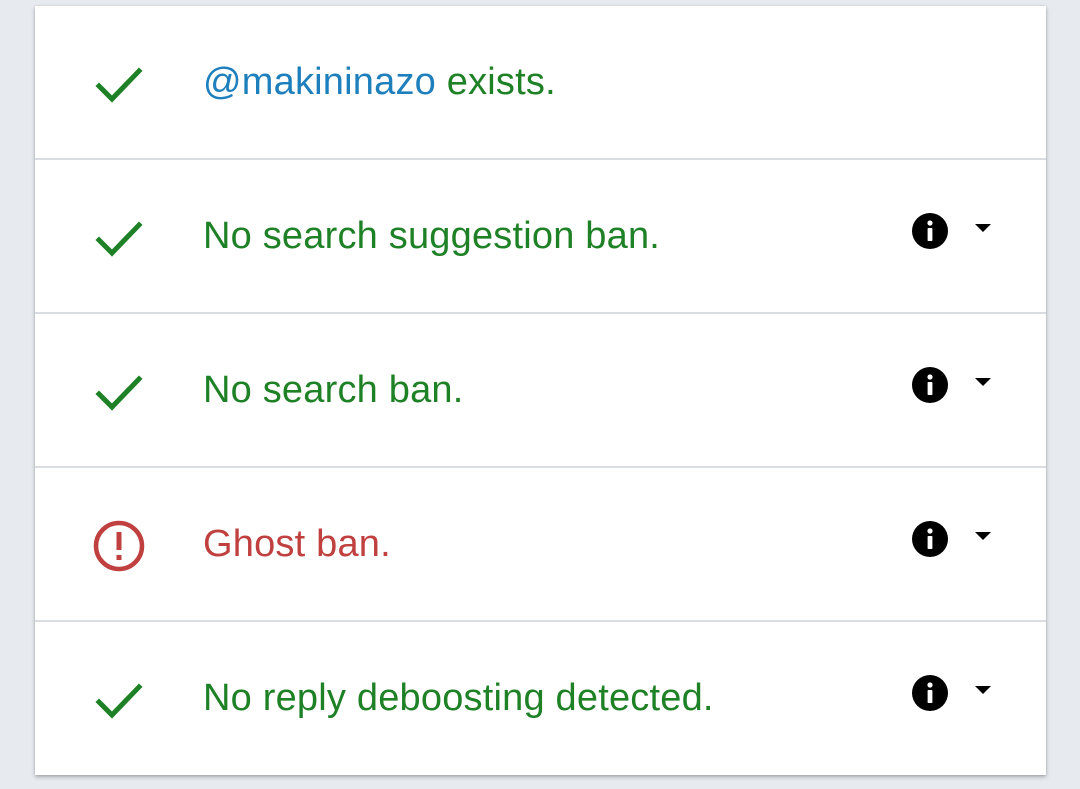  I want to click on alert-circle-icon, so click(119, 546).